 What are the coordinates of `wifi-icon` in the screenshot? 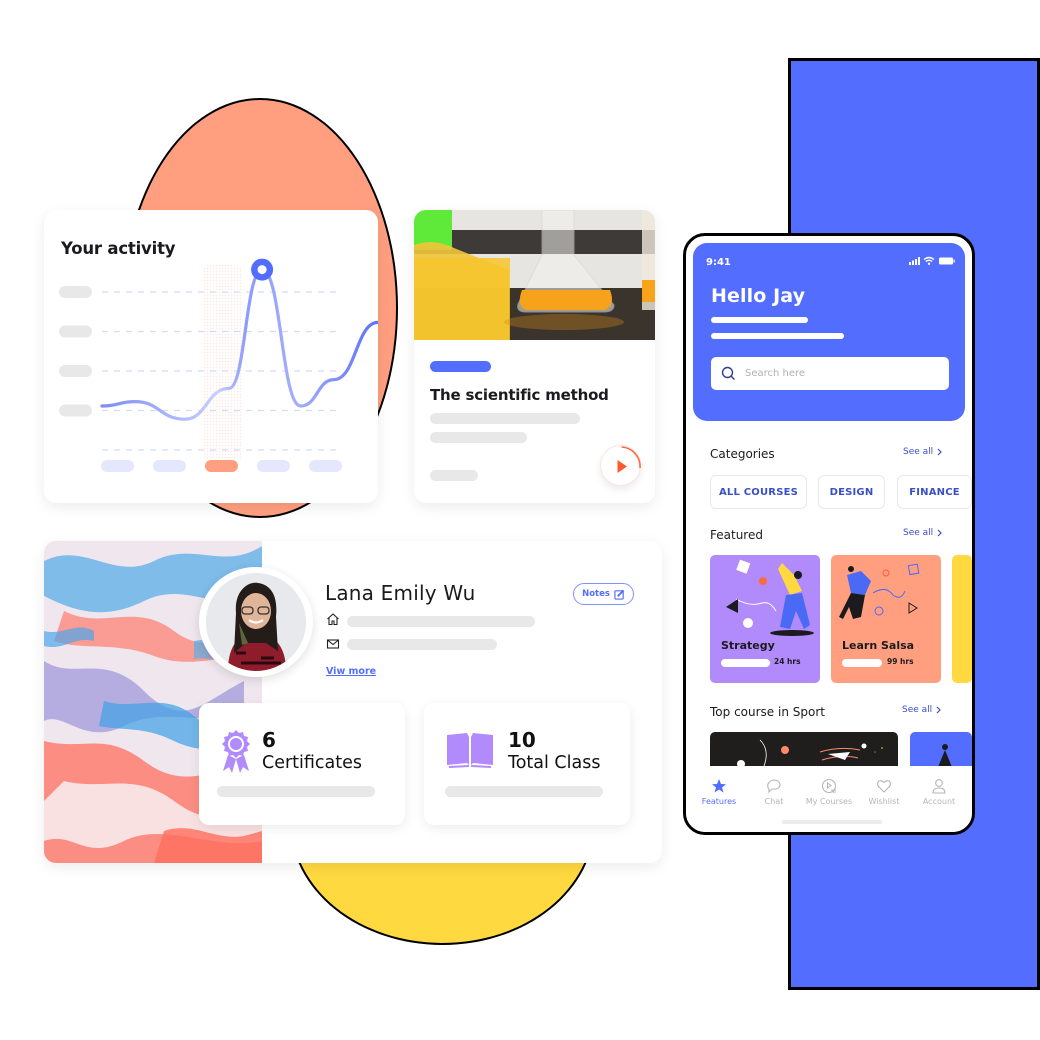 It's located at (929, 260).